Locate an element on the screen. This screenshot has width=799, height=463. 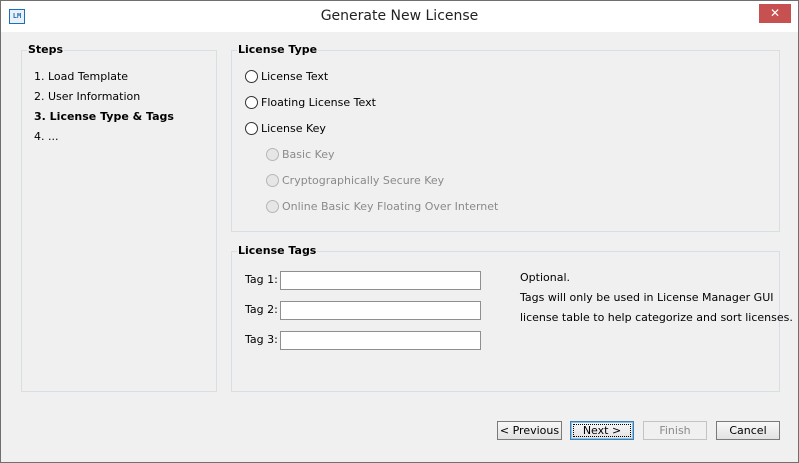
basic-key-label: Basic Key is located at coordinates (308, 154).